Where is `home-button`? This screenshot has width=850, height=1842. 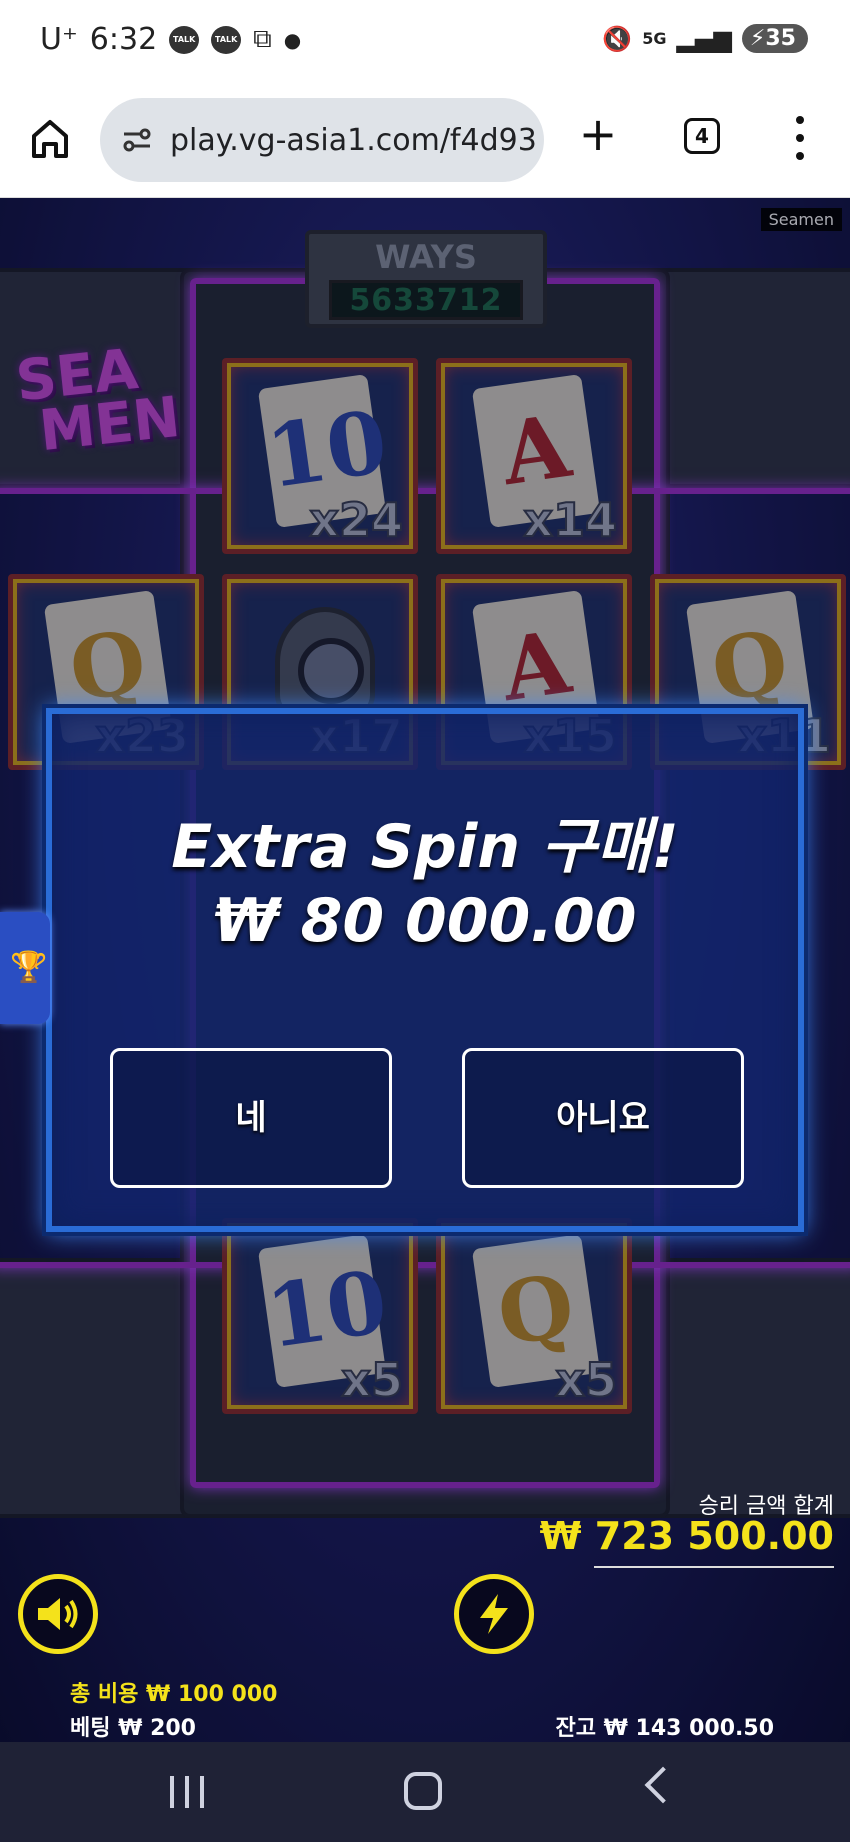 home-button is located at coordinates (50, 139).